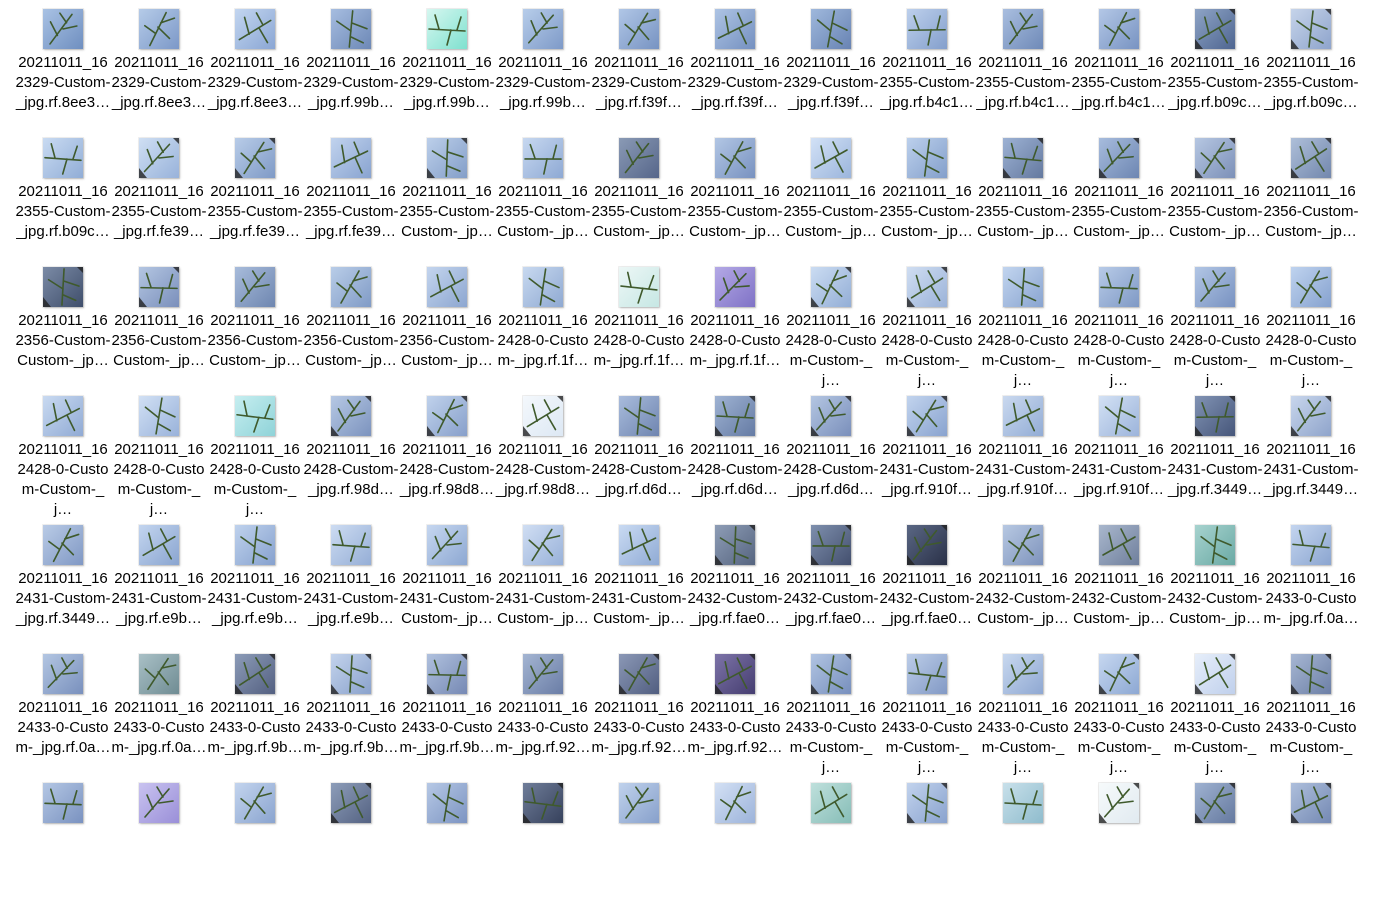  I want to click on thumbnail-container, so click(1023, 416).